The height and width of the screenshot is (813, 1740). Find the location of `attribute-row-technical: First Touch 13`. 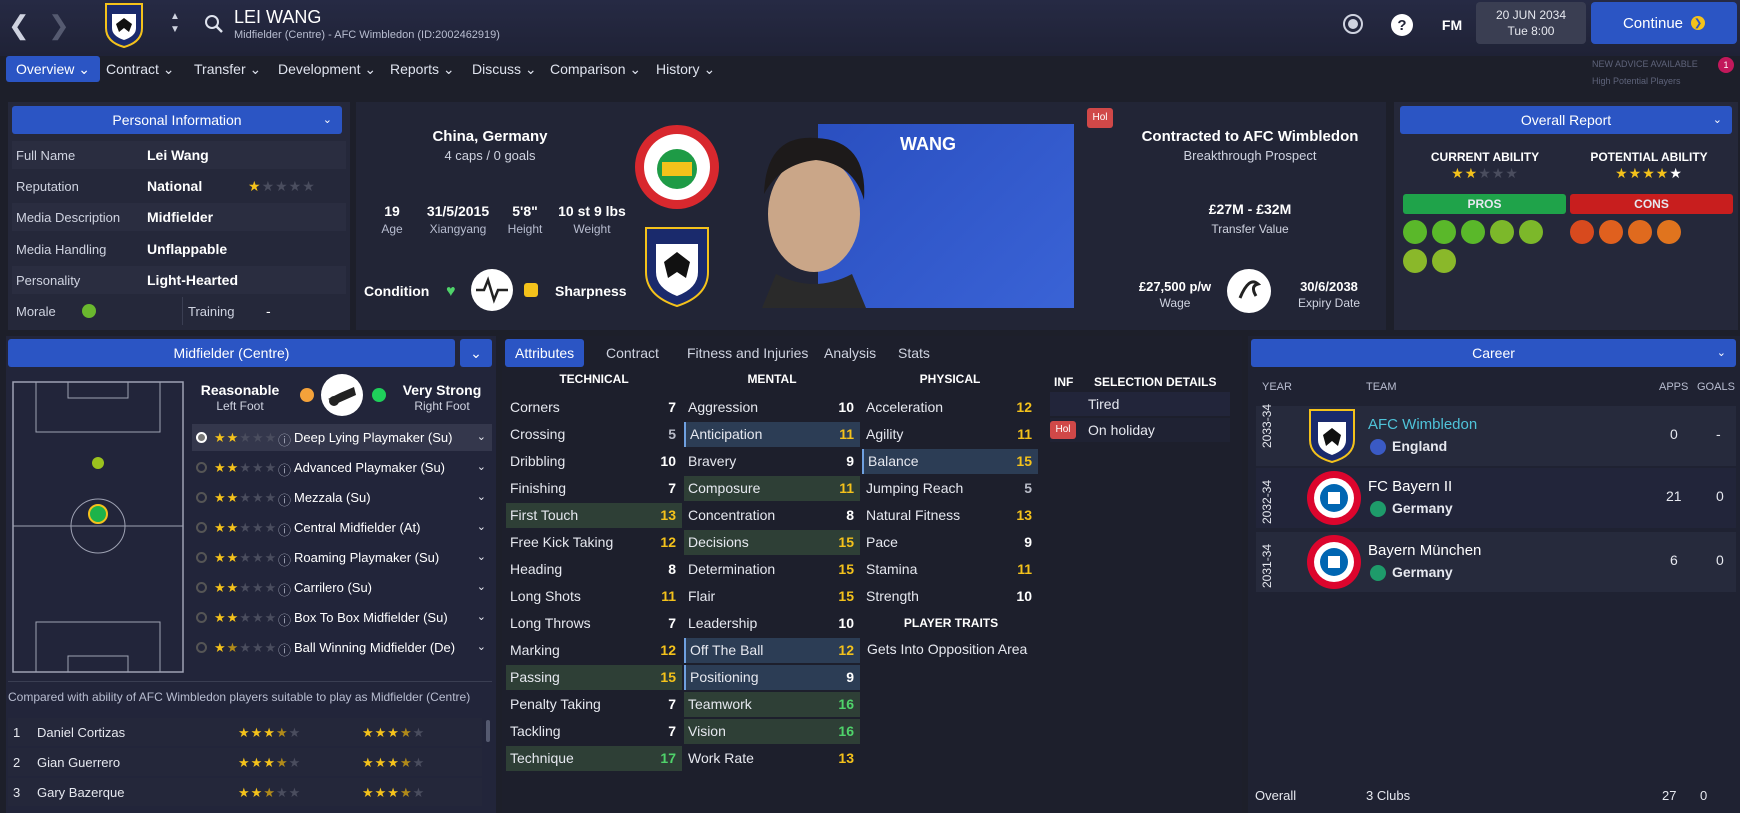

attribute-row-technical: First Touch 13 is located at coordinates (594, 515).